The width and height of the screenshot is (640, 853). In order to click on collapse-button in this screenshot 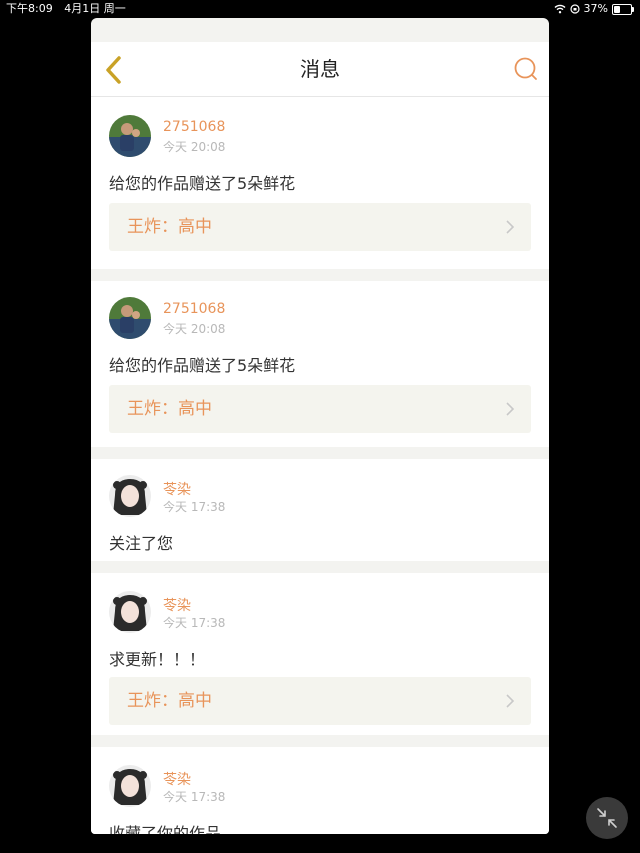, I will do `click(607, 818)`.